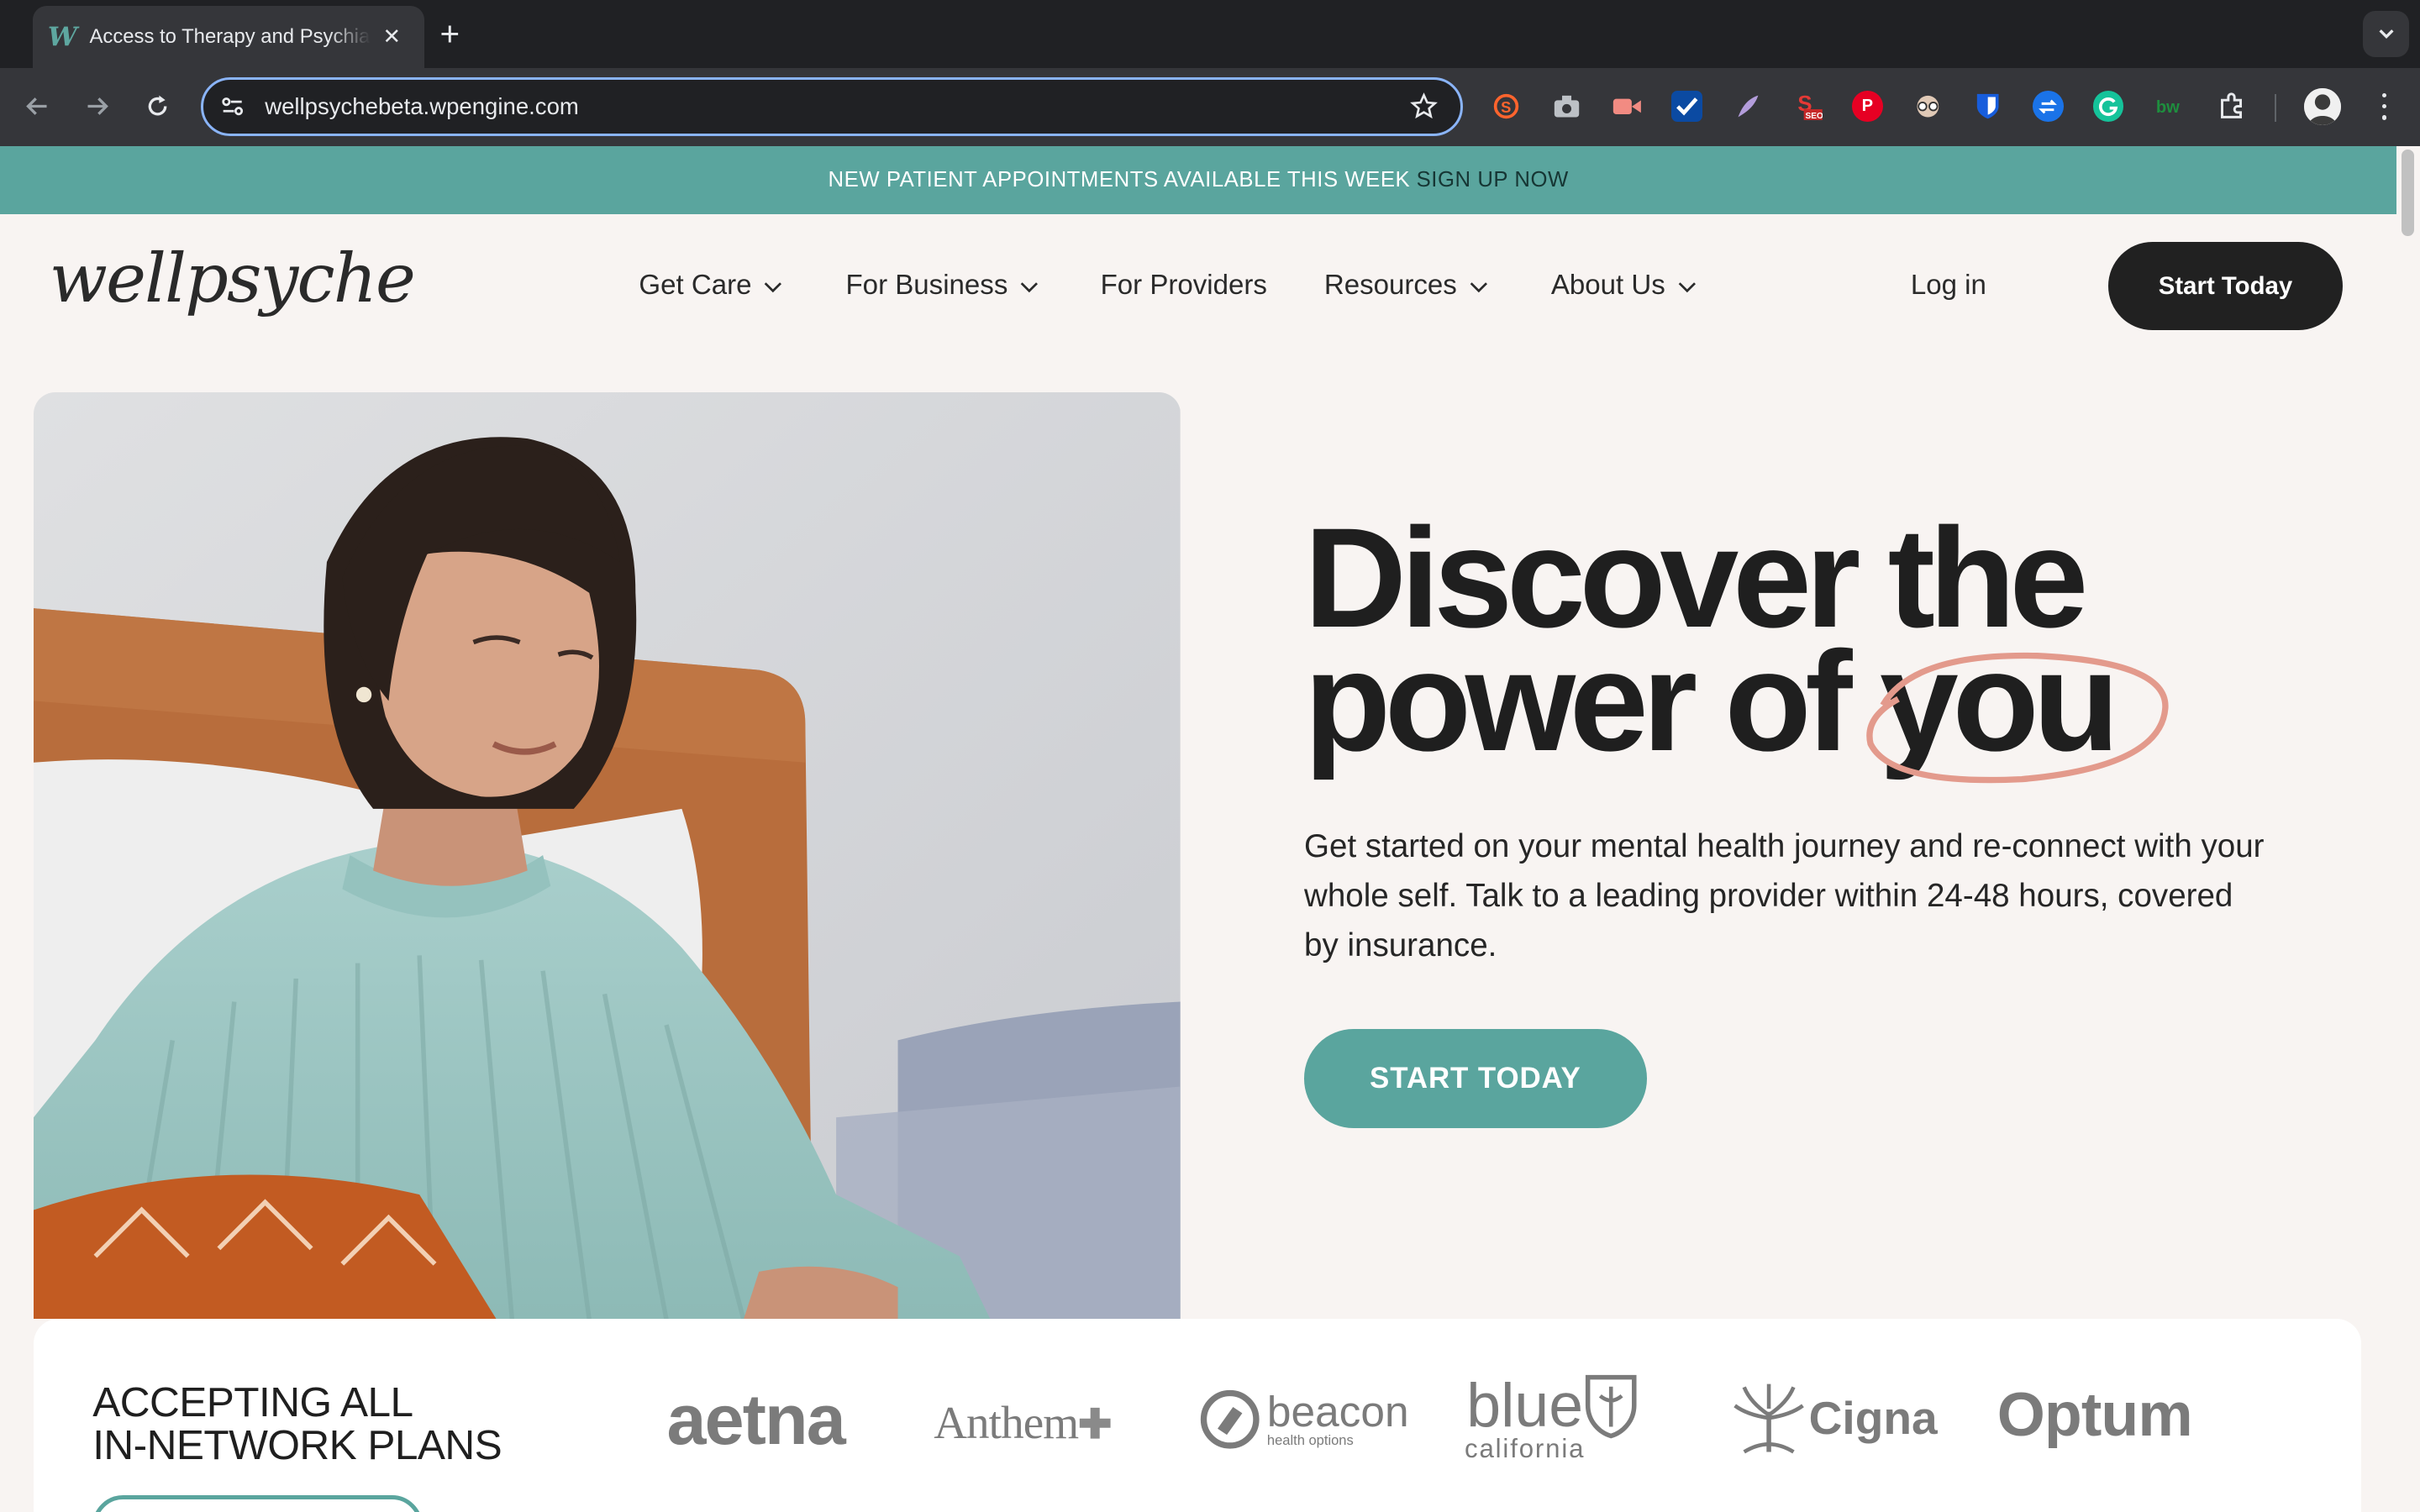  Describe the element at coordinates (927, 286) in the screenshot. I see `nav-label: For Business` at that location.